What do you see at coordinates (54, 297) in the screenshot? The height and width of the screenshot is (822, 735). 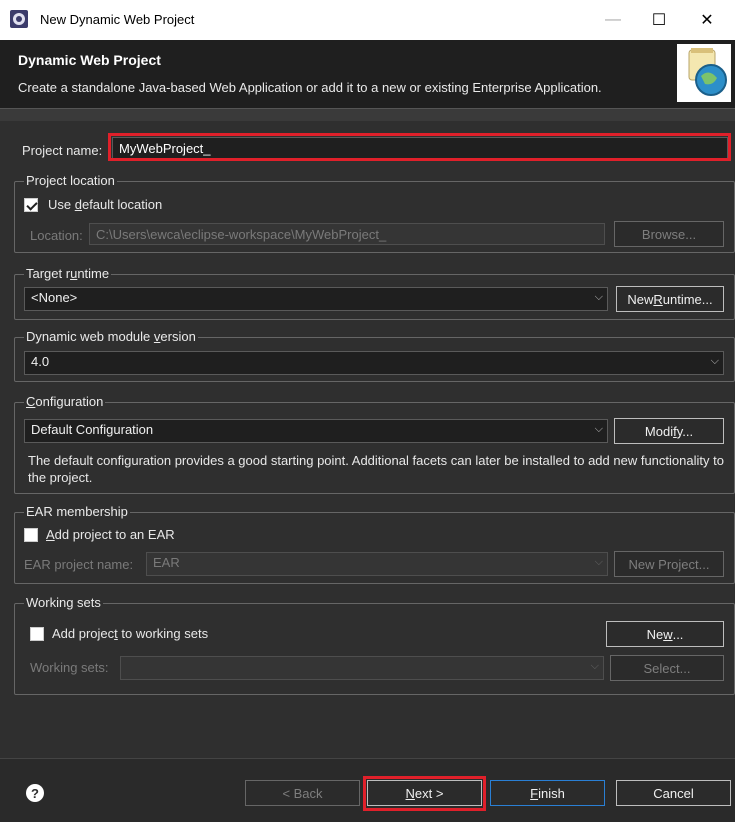 I see `target-runtime-value: <None>` at bounding box center [54, 297].